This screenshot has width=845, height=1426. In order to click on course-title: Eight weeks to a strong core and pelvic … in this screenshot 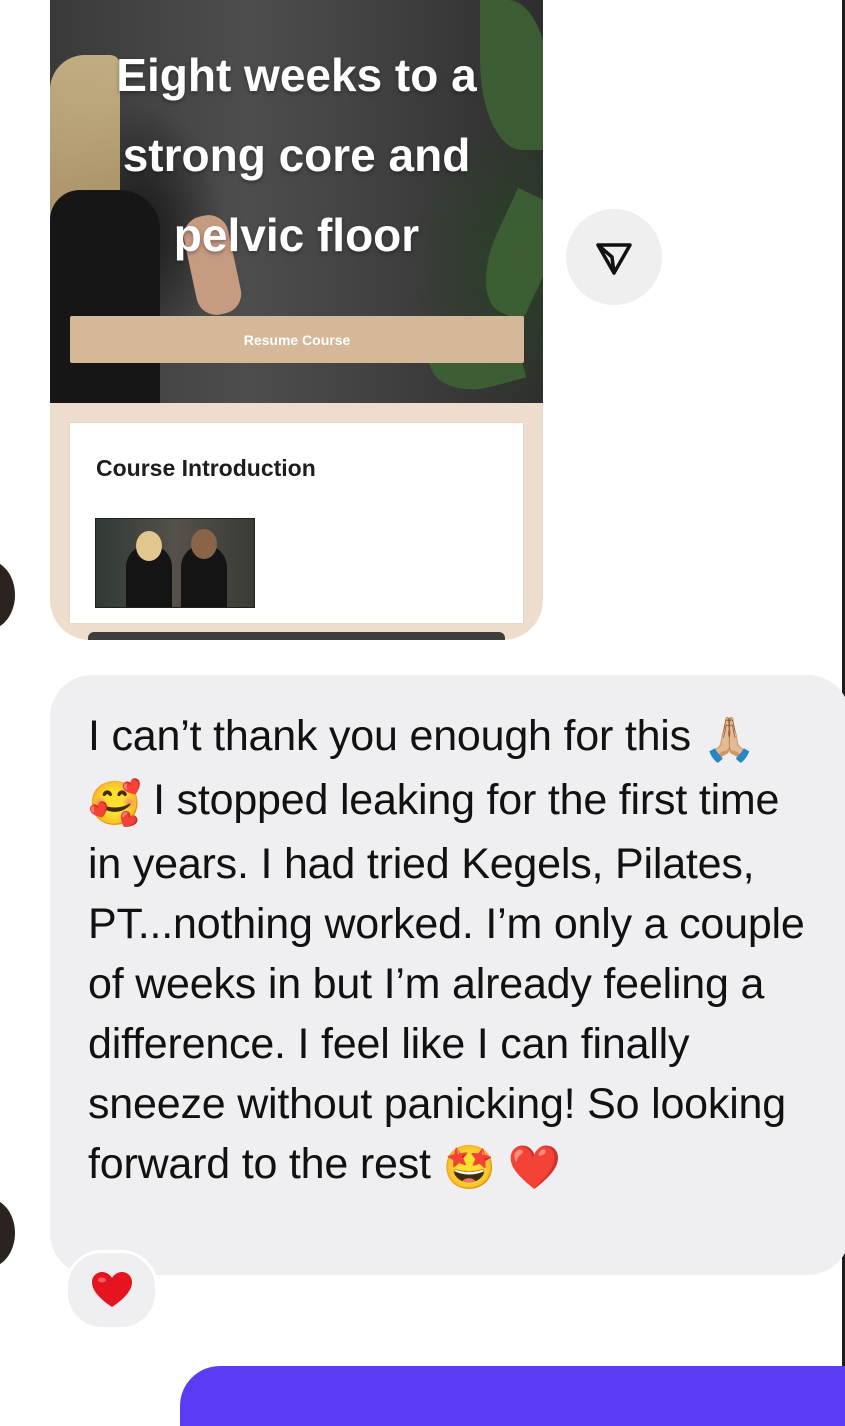, I will do `click(296, 155)`.